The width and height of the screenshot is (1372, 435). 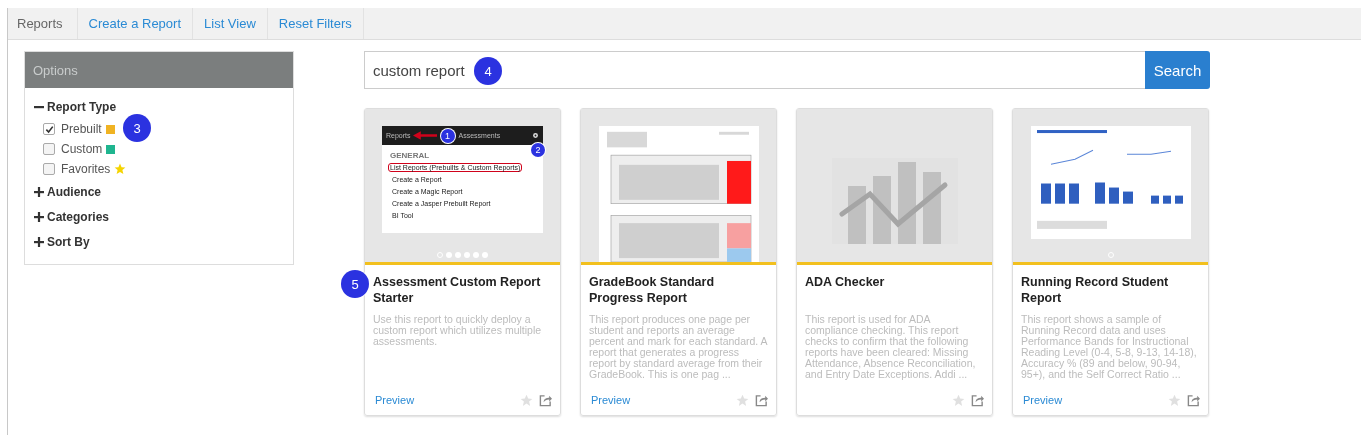 What do you see at coordinates (535, 135) in the screenshot?
I see `gear-icon` at bounding box center [535, 135].